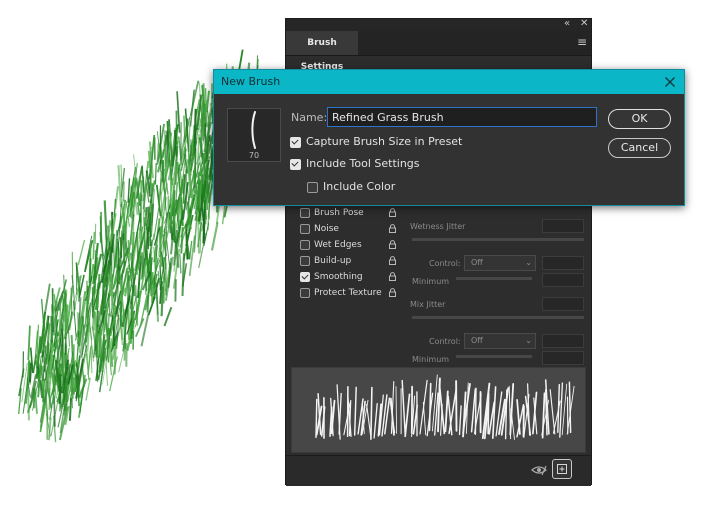 This screenshot has width=720, height=520. I want to click on option-smoothing: Smoothing, so click(350, 277).